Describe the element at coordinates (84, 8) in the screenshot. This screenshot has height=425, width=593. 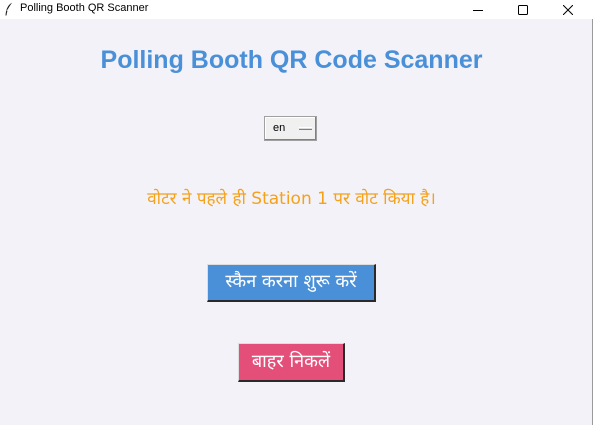
I see `window-title: Polling Booth QR Scanner` at that location.